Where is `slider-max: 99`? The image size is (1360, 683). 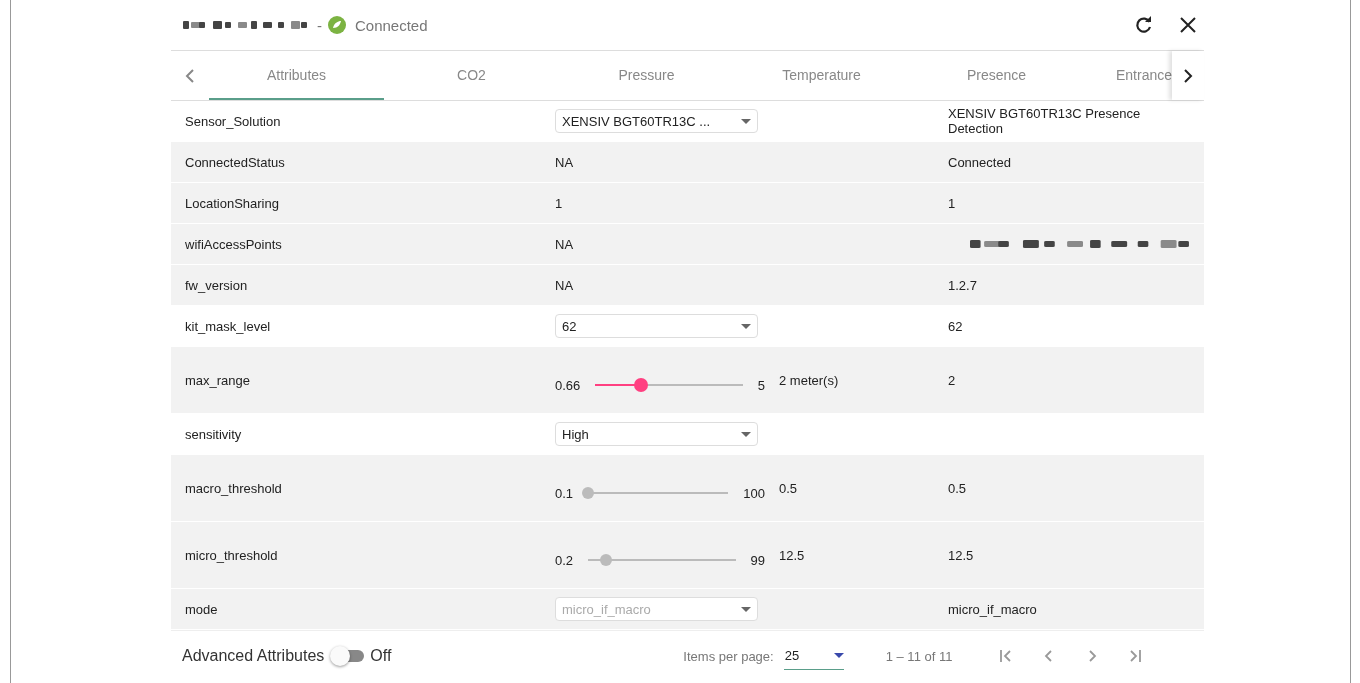 slider-max: 99 is located at coordinates (757, 560).